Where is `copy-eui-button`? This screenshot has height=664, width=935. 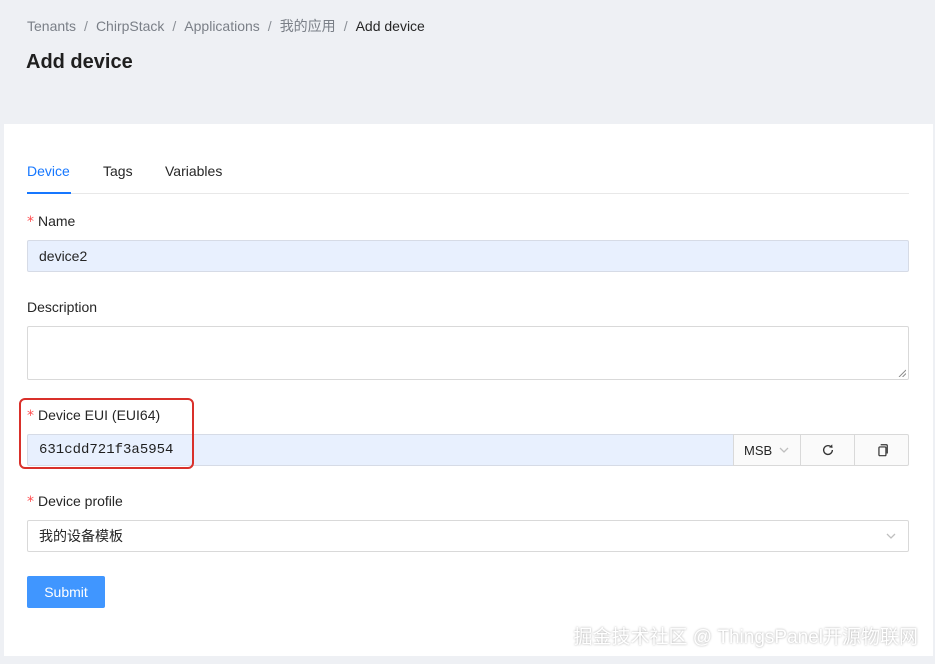 copy-eui-button is located at coordinates (882, 450).